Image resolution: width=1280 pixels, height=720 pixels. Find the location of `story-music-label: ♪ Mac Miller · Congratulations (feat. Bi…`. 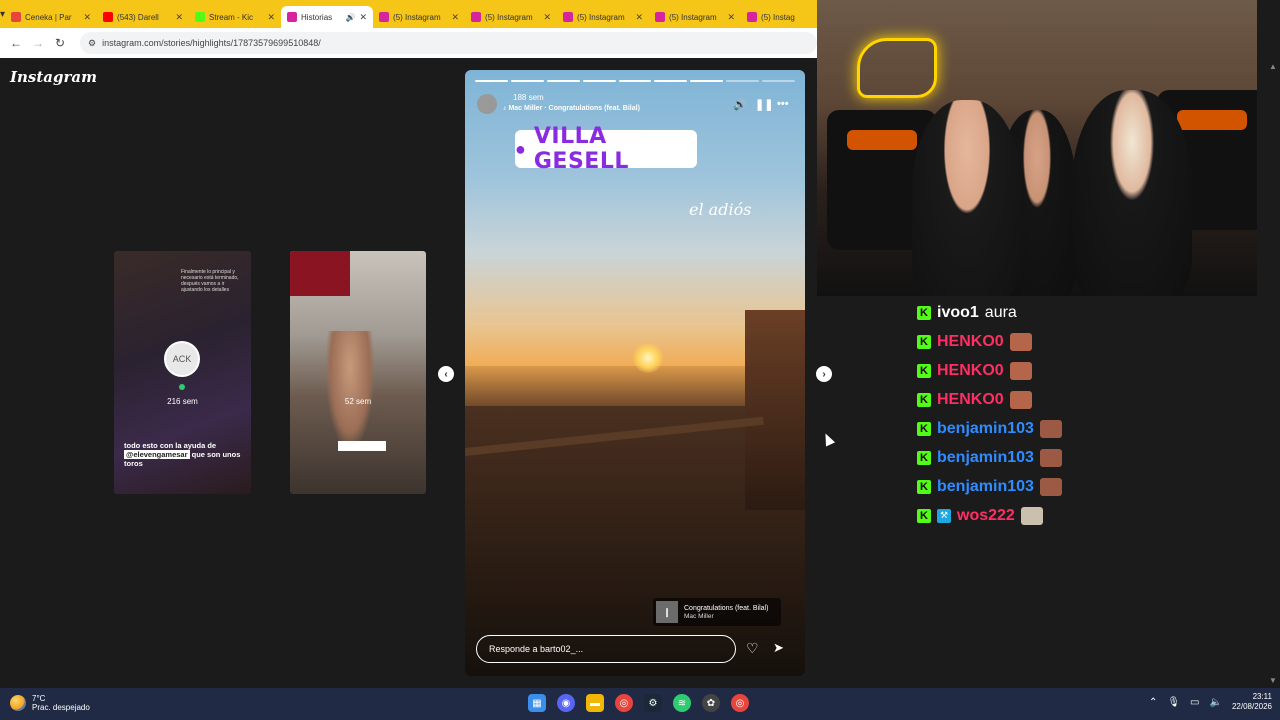

story-music-label: ♪ Mac Miller · Congratulations (feat. Bi… is located at coordinates (571, 108).